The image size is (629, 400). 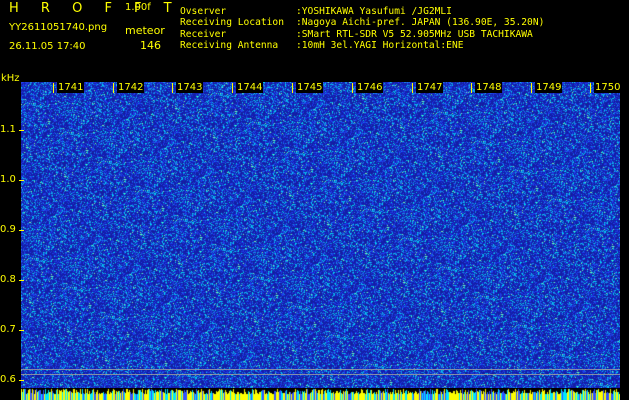 I want to click on meteor-label: meteor, so click(x=145, y=30).